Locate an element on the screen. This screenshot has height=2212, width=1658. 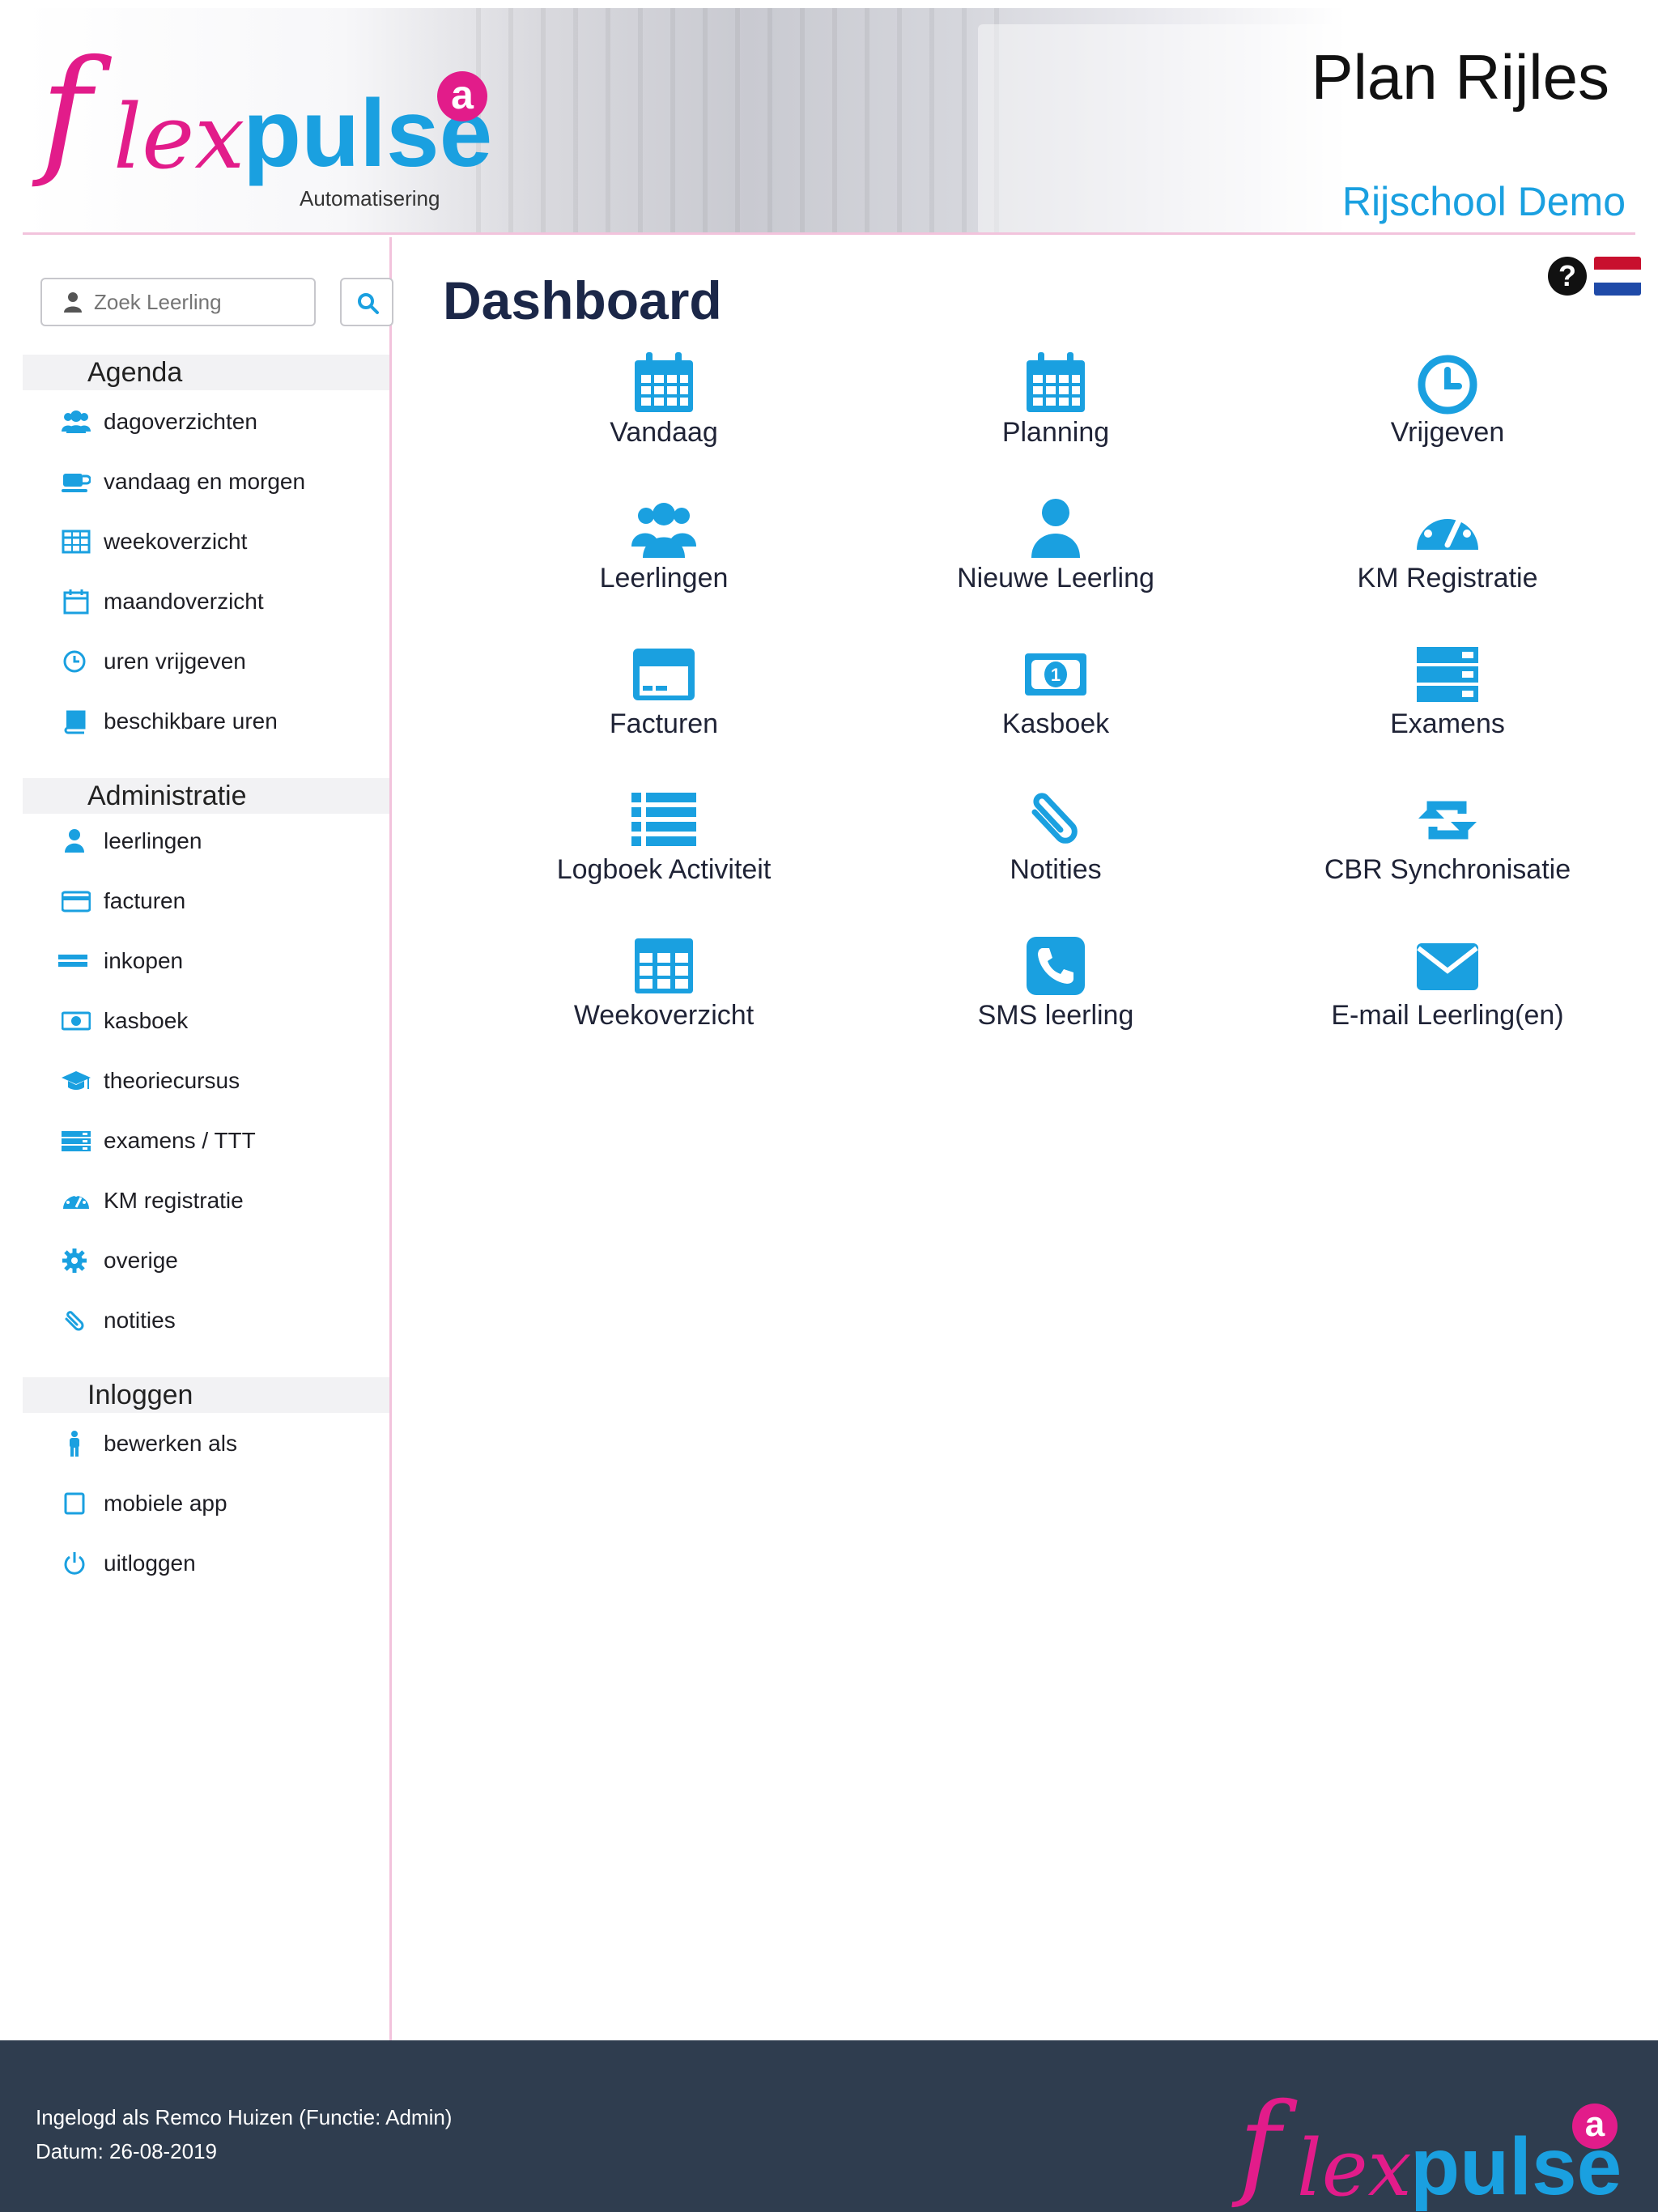
search-icon is located at coordinates (368, 303).